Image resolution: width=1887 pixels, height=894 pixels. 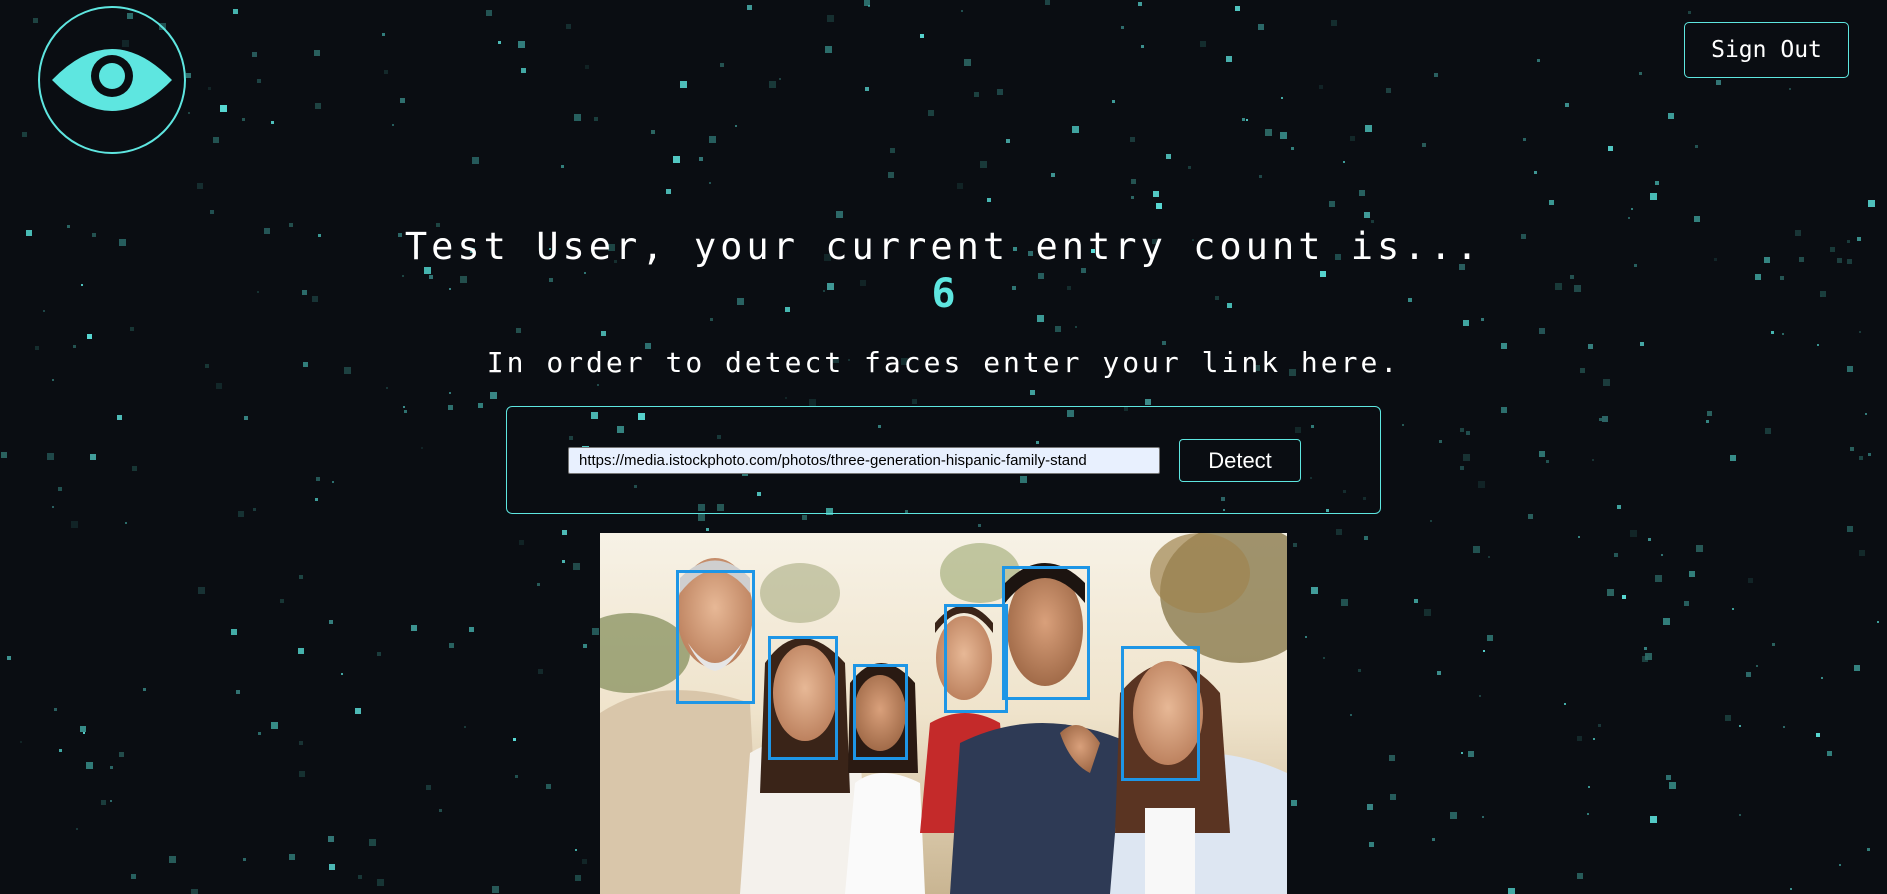 What do you see at coordinates (1240, 460) in the screenshot?
I see `detect-button: Detect` at bounding box center [1240, 460].